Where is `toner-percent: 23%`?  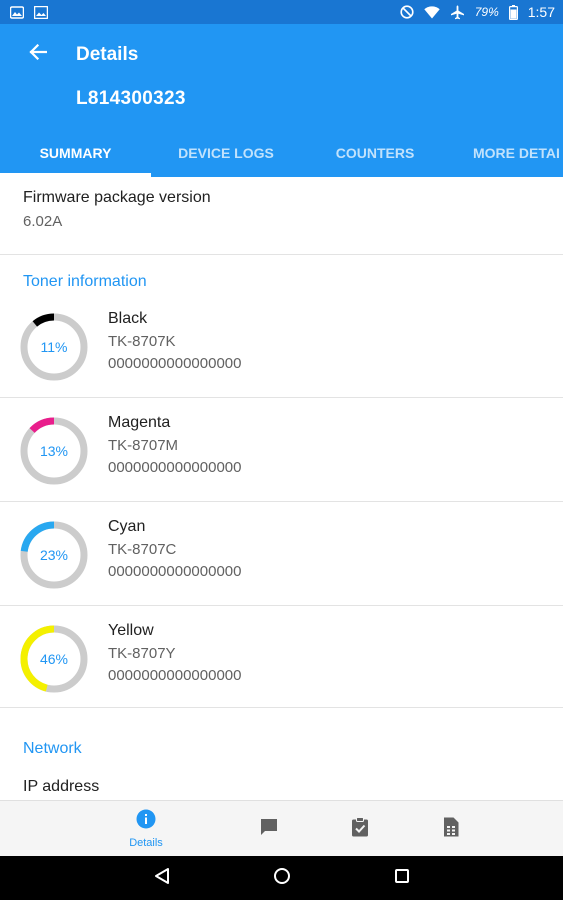
toner-percent: 23% is located at coordinates (54, 555).